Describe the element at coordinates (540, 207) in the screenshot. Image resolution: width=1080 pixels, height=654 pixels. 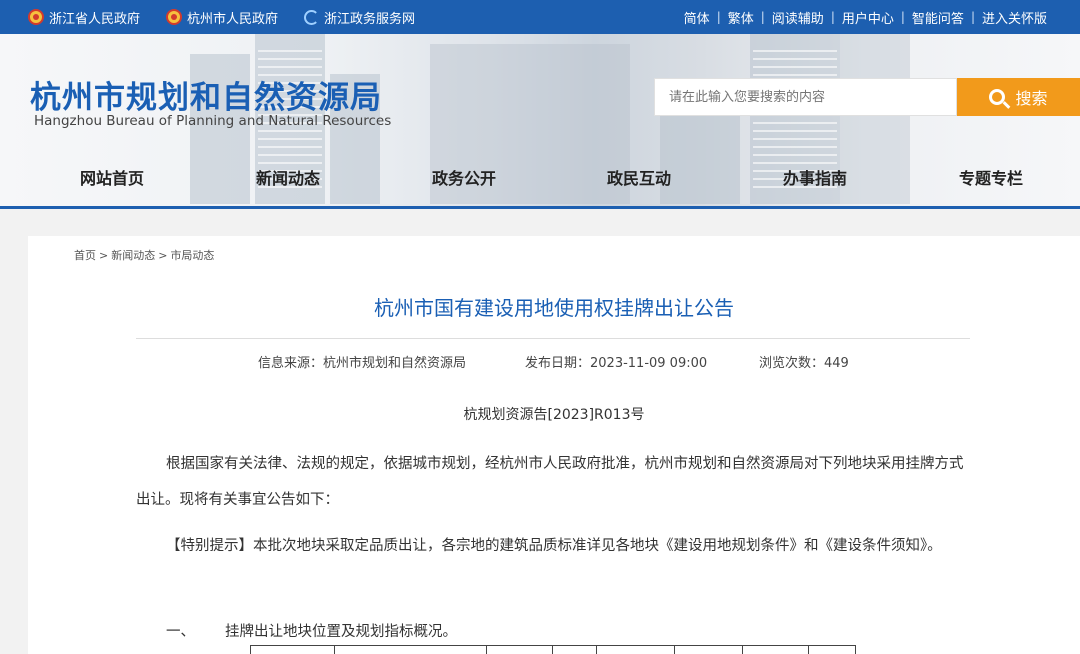
I see `header-divider` at that location.